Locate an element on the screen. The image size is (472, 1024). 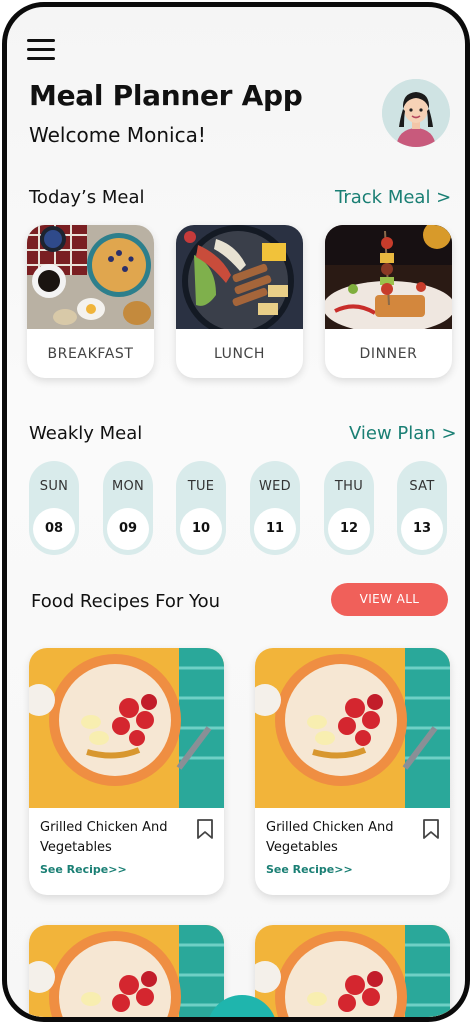
meal-label: LUNCH is located at coordinates (239, 354).